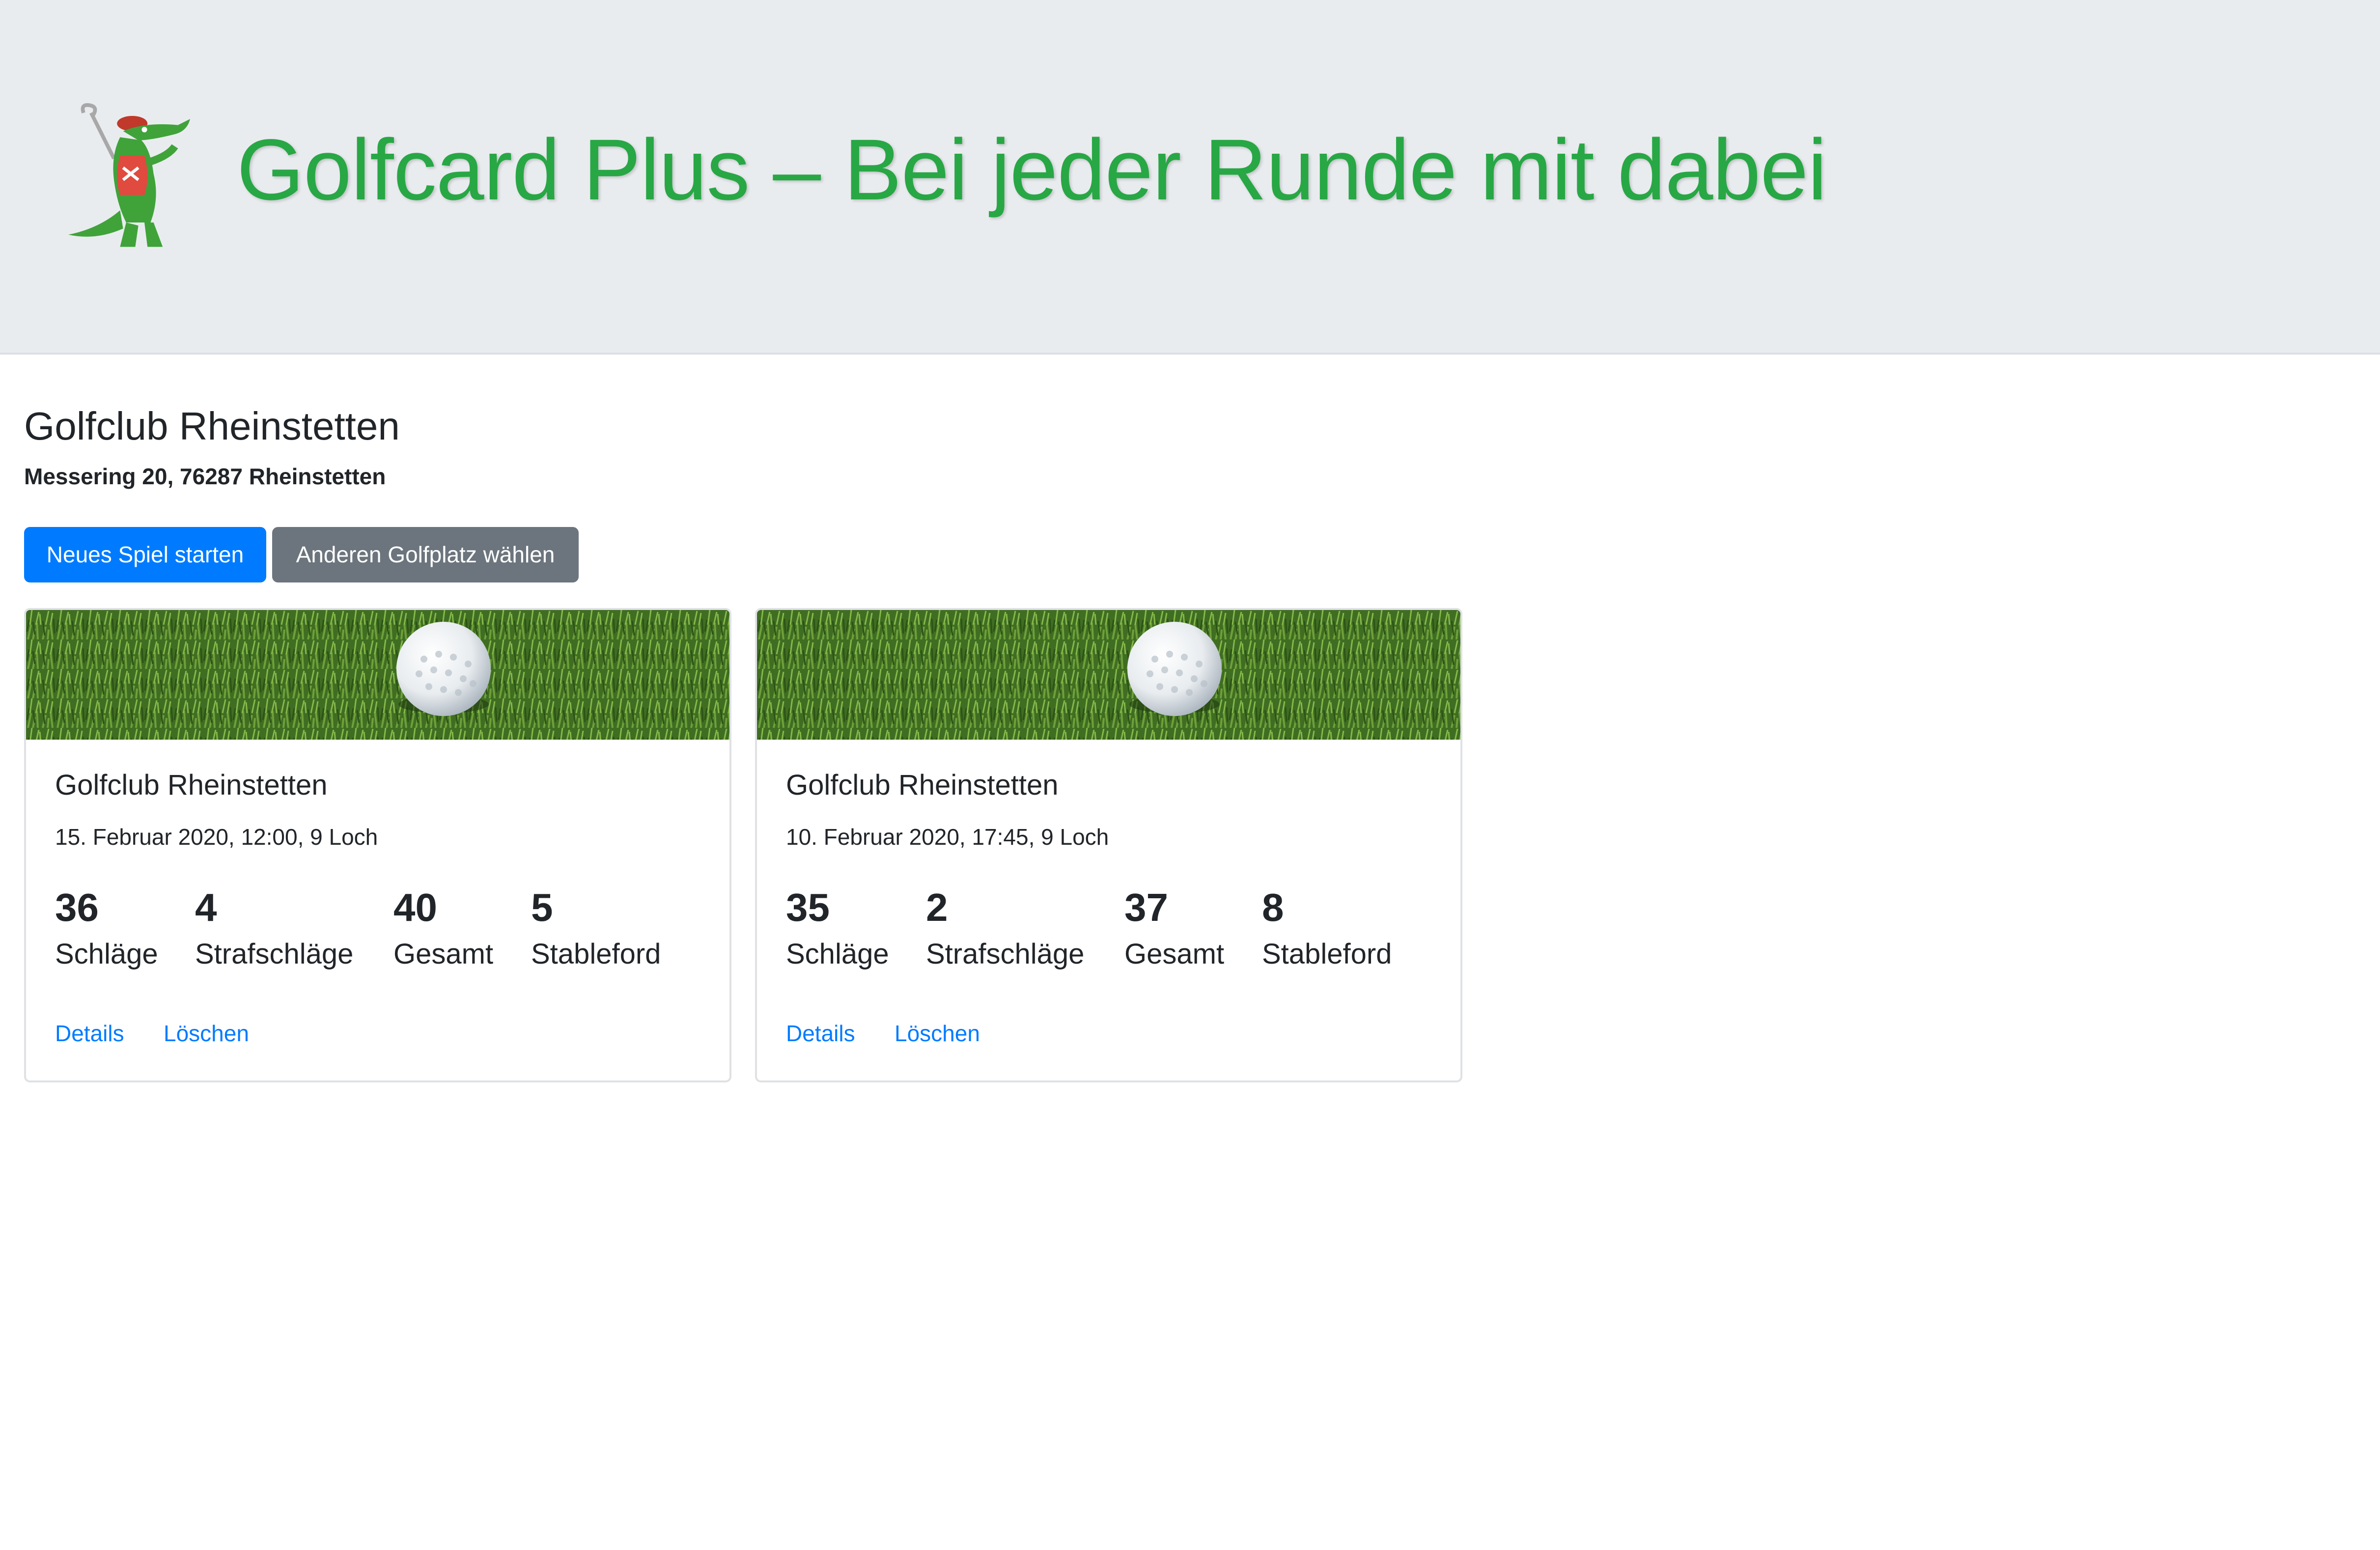 Image resolution: width=2380 pixels, height=1550 pixels. What do you see at coordinates (542, 907) in the screenshot?
I see `stableford-value: 5` at bounding box center [542, 907].